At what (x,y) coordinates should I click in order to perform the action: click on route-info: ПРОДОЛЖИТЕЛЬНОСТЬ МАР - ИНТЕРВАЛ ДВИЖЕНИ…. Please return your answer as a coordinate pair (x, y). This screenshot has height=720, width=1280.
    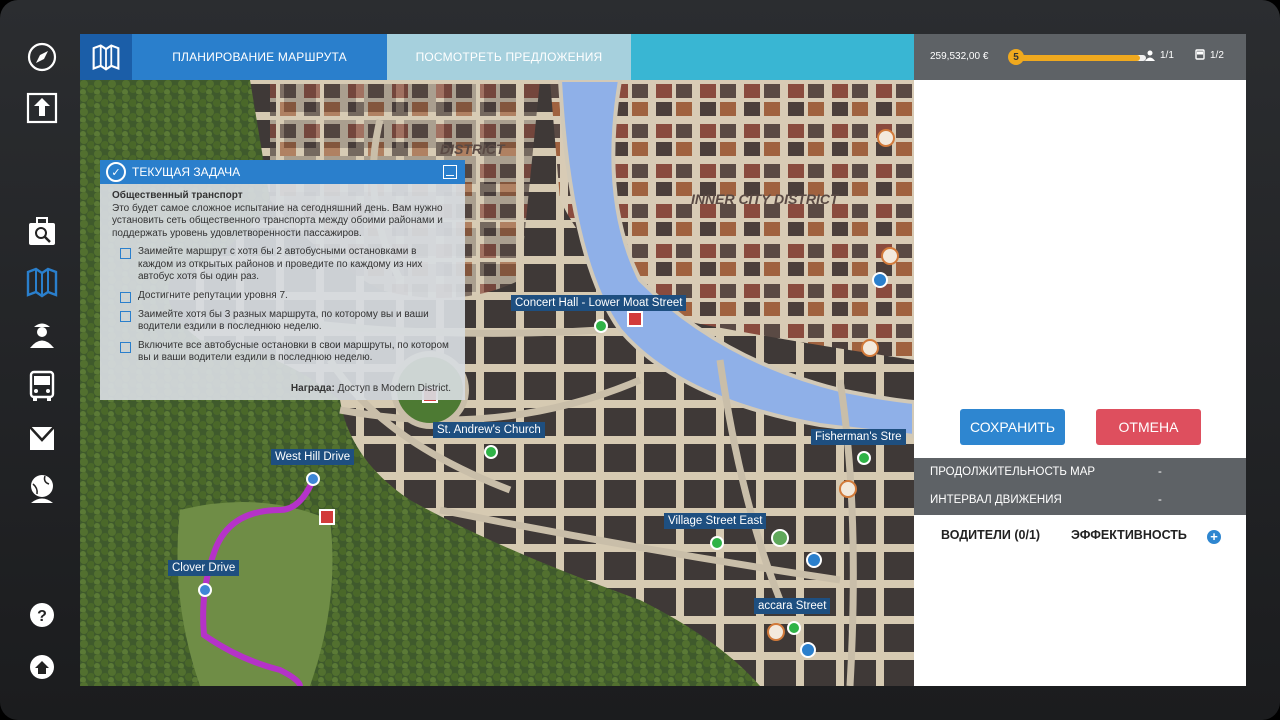
    Looking at the image, I should click on (1080, 486).